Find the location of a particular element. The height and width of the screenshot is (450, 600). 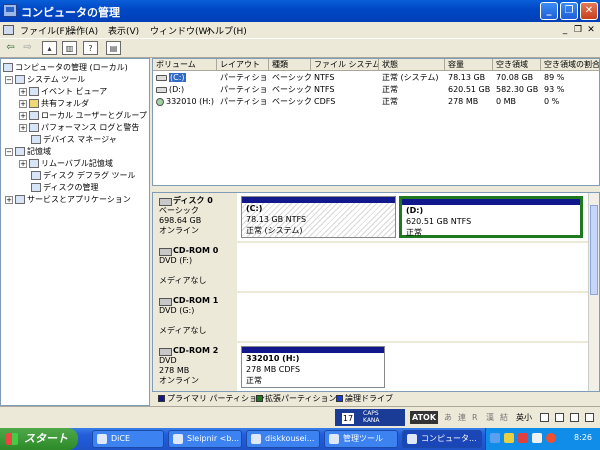

menu-help: ヘルプ(H) is located at coordinates (226, 30).